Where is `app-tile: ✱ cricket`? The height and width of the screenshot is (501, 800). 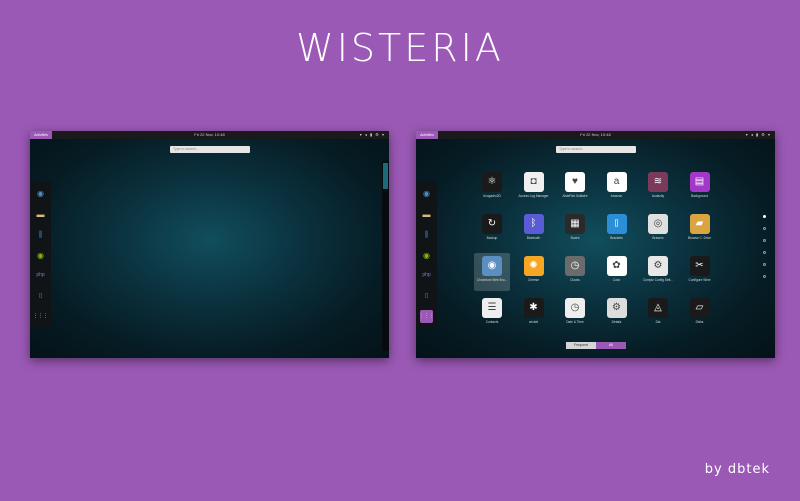 app-tile: ✱ cricket is located at coordinates (534, 314).